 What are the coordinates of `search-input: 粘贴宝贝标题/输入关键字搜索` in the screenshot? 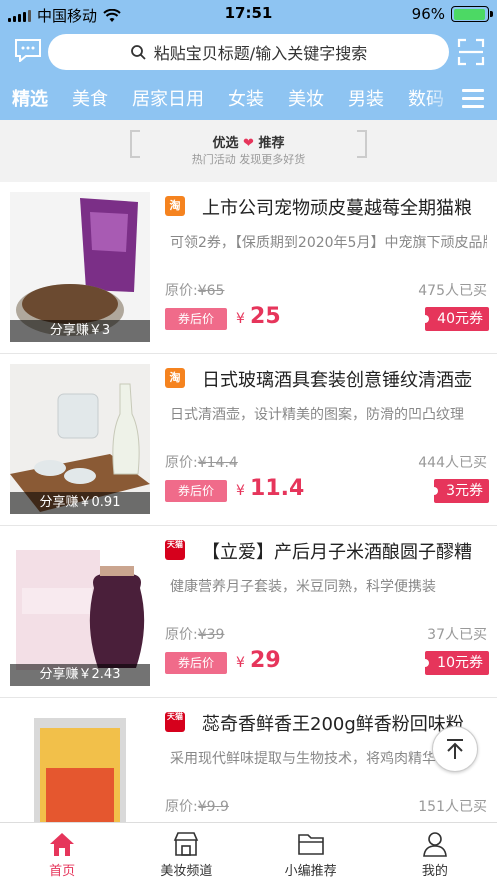 It's located at (248, 52).